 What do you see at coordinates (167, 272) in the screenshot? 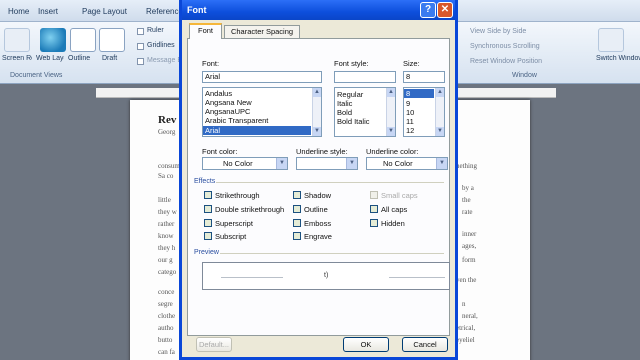
I see `page-text-line: catego` at bounding box center [167, 272].